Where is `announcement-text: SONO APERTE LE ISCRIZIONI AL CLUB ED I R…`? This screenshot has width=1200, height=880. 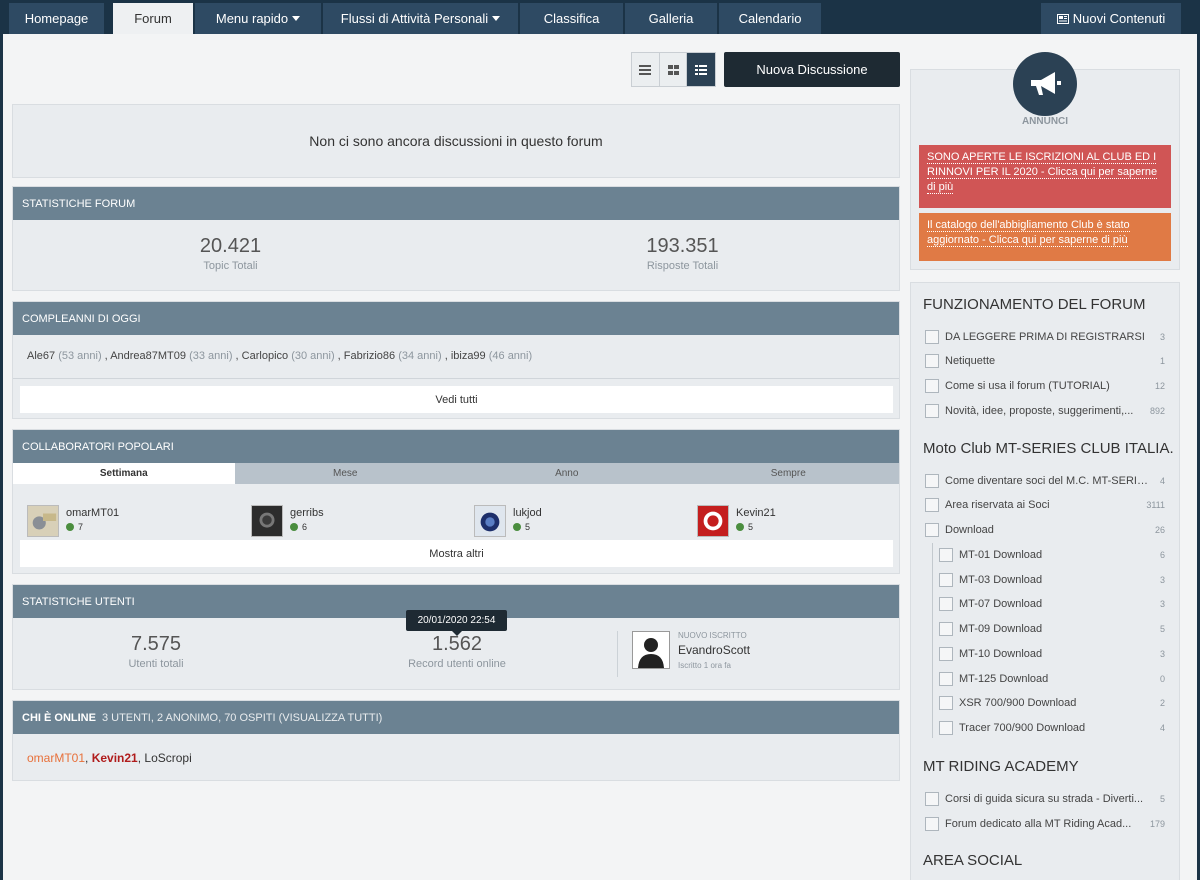 announcement-text: SONO APERTE LE ISCRIZIONI AL CLUB ED I R… is located at coordinates (1042, 172).